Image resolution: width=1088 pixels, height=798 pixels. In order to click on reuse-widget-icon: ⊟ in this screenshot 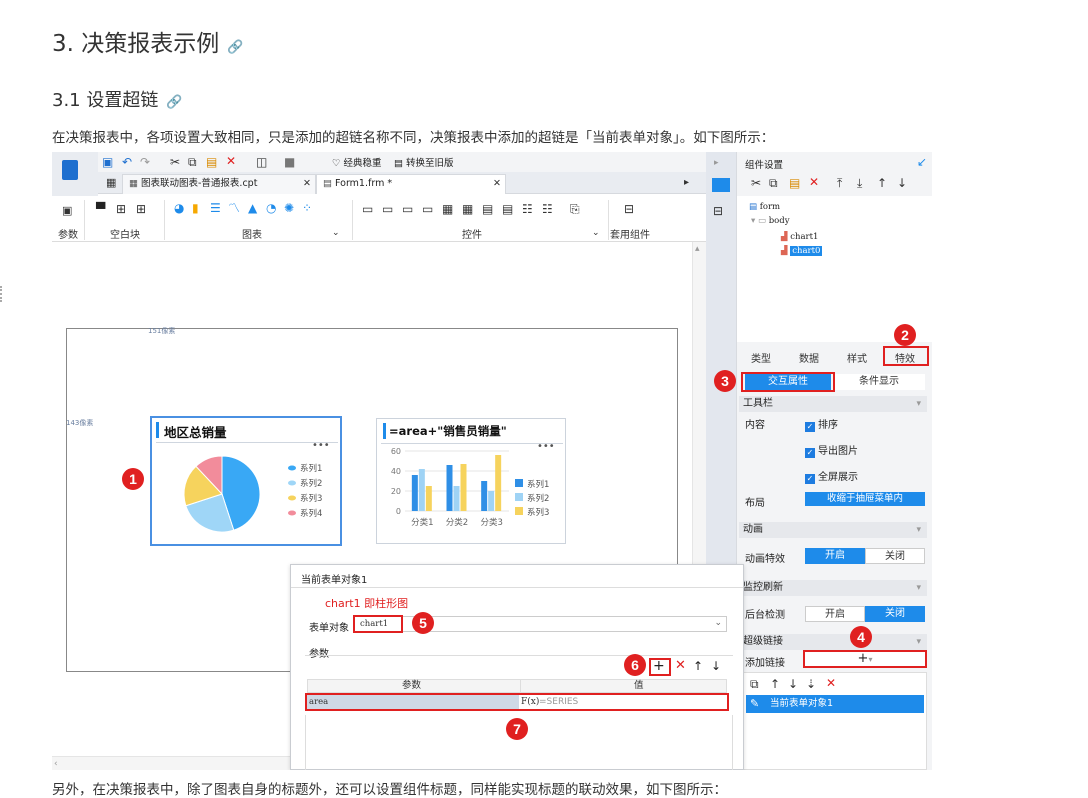, I will do `click(629, 209)`.